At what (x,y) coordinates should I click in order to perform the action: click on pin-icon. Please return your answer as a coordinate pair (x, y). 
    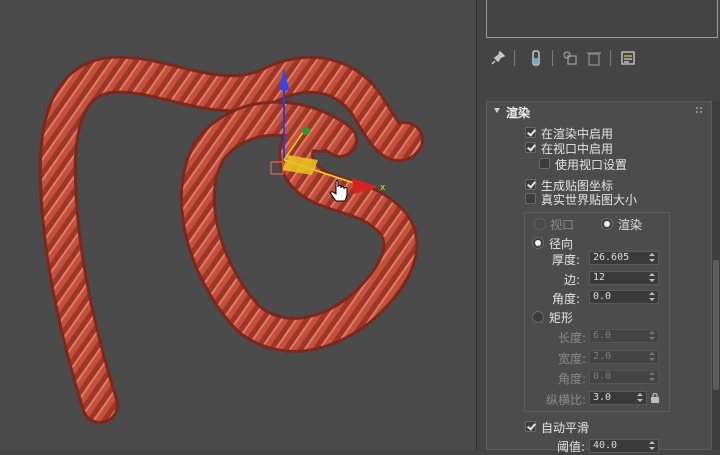
    Looking at the image, I should click on (498, 58).